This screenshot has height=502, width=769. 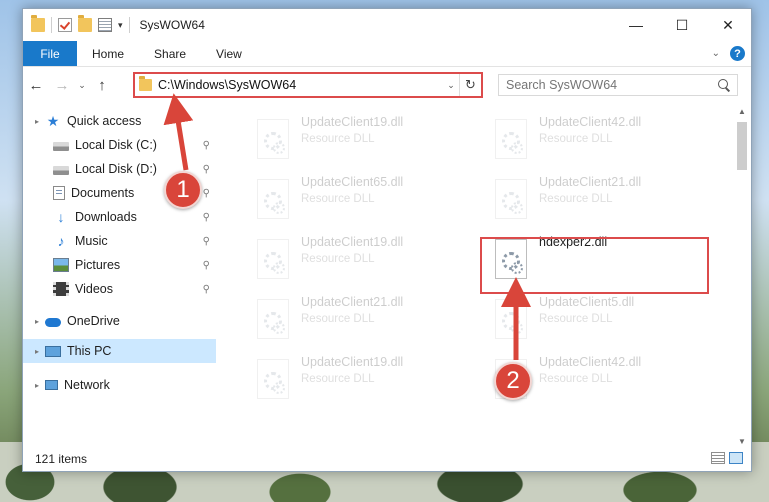 What do you see at coordinates (742, 112) in the screenshot?
I see `scroll-up-arrow-icon: ▲` at bounding box center [742, 112].